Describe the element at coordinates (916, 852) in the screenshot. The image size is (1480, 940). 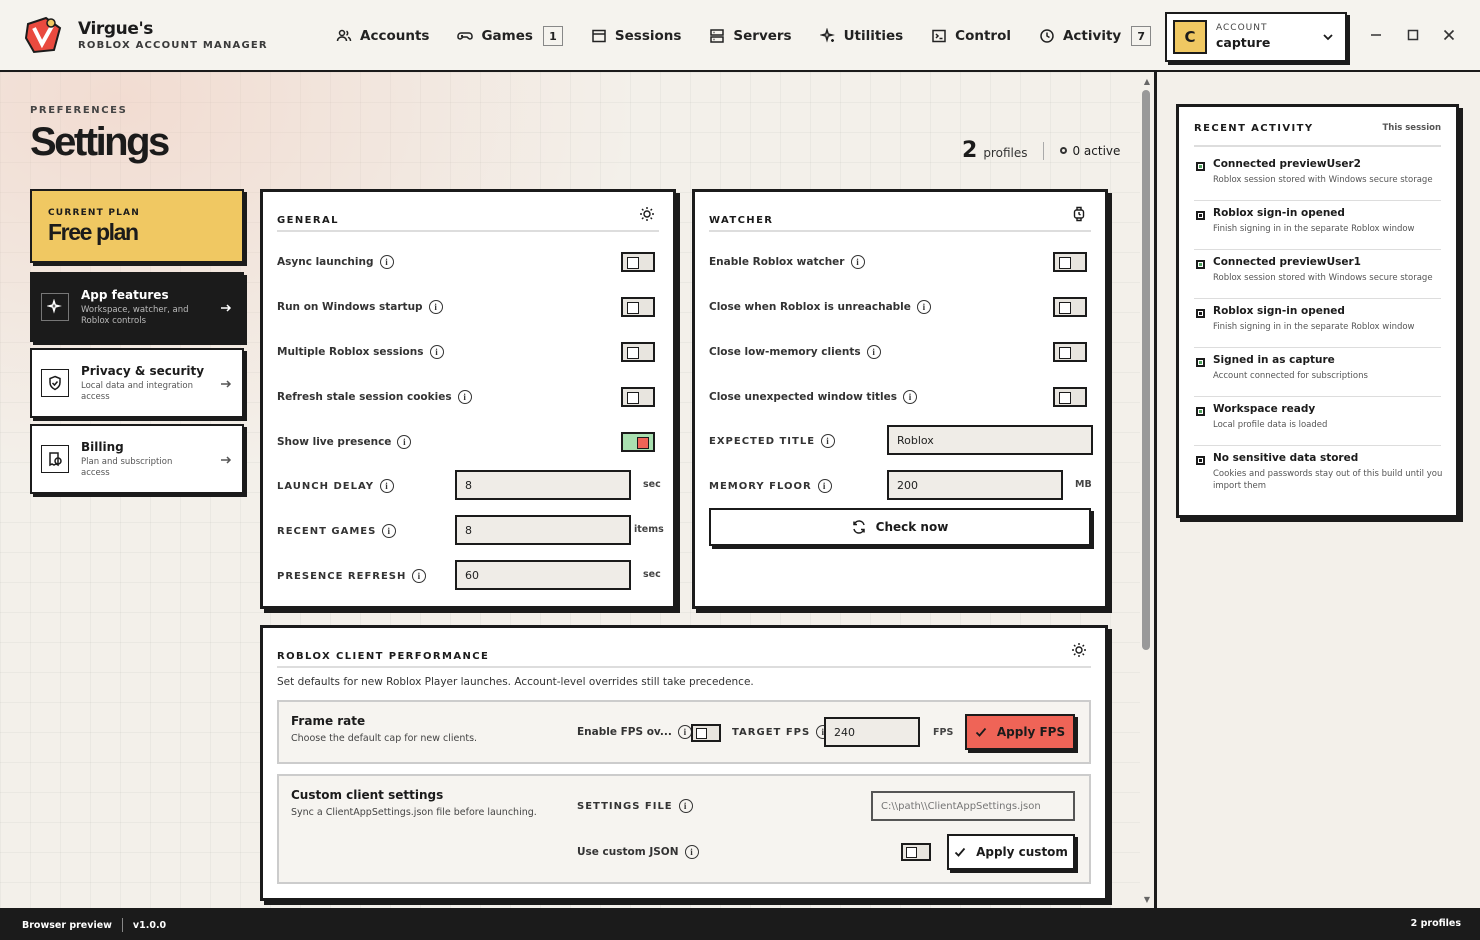
I see `use-custom-json-toggle` at that location.